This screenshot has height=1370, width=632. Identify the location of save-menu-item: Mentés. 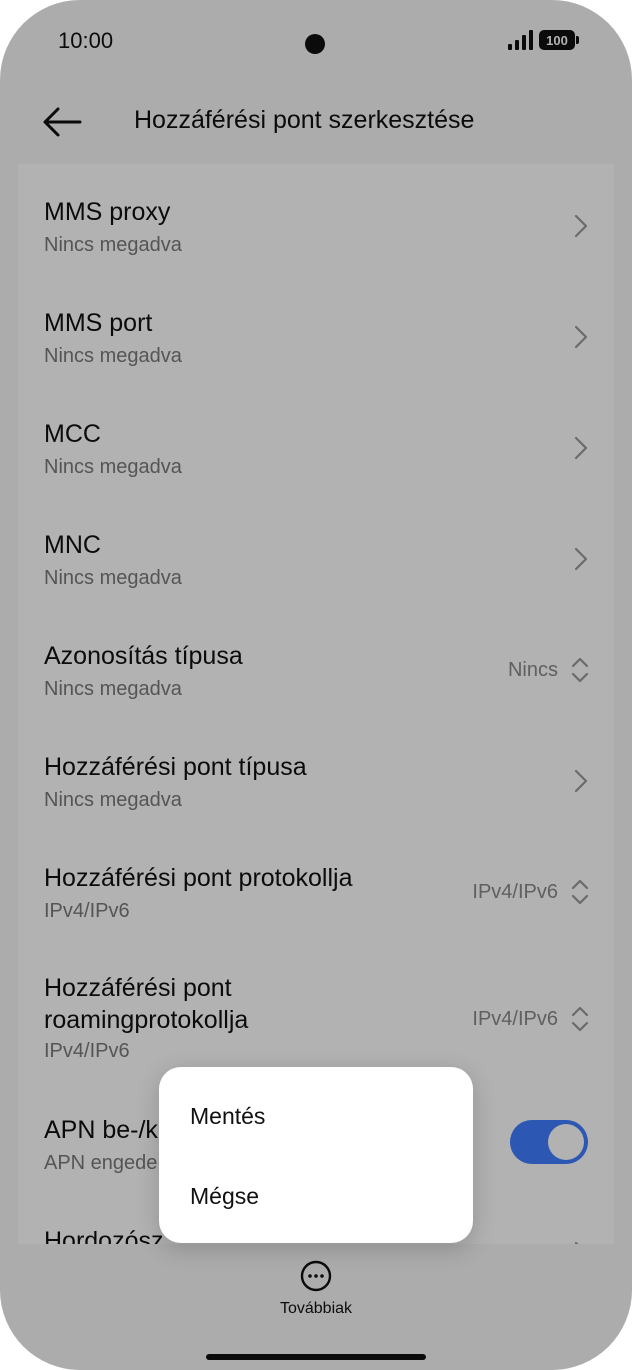
(227, 1116).